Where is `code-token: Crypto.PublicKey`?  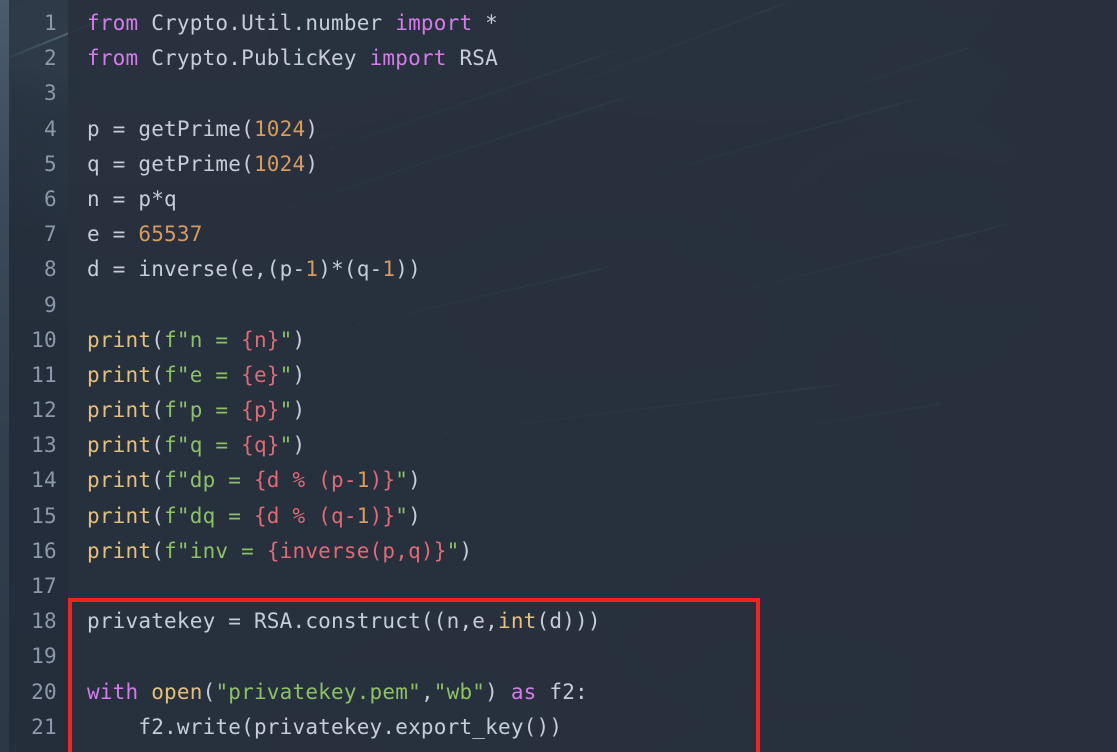
code-token: Crypto.PublicKey is located at coordinates (254, 58).